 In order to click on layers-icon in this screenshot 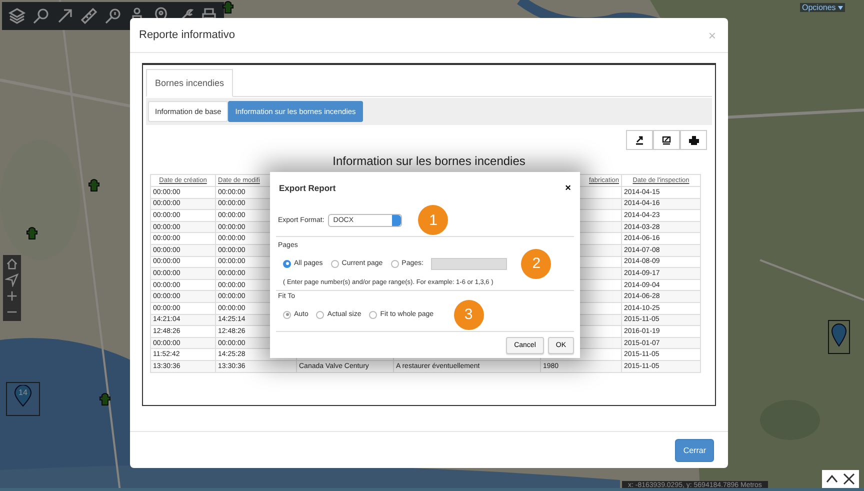, I will do `click(17, 16)`.